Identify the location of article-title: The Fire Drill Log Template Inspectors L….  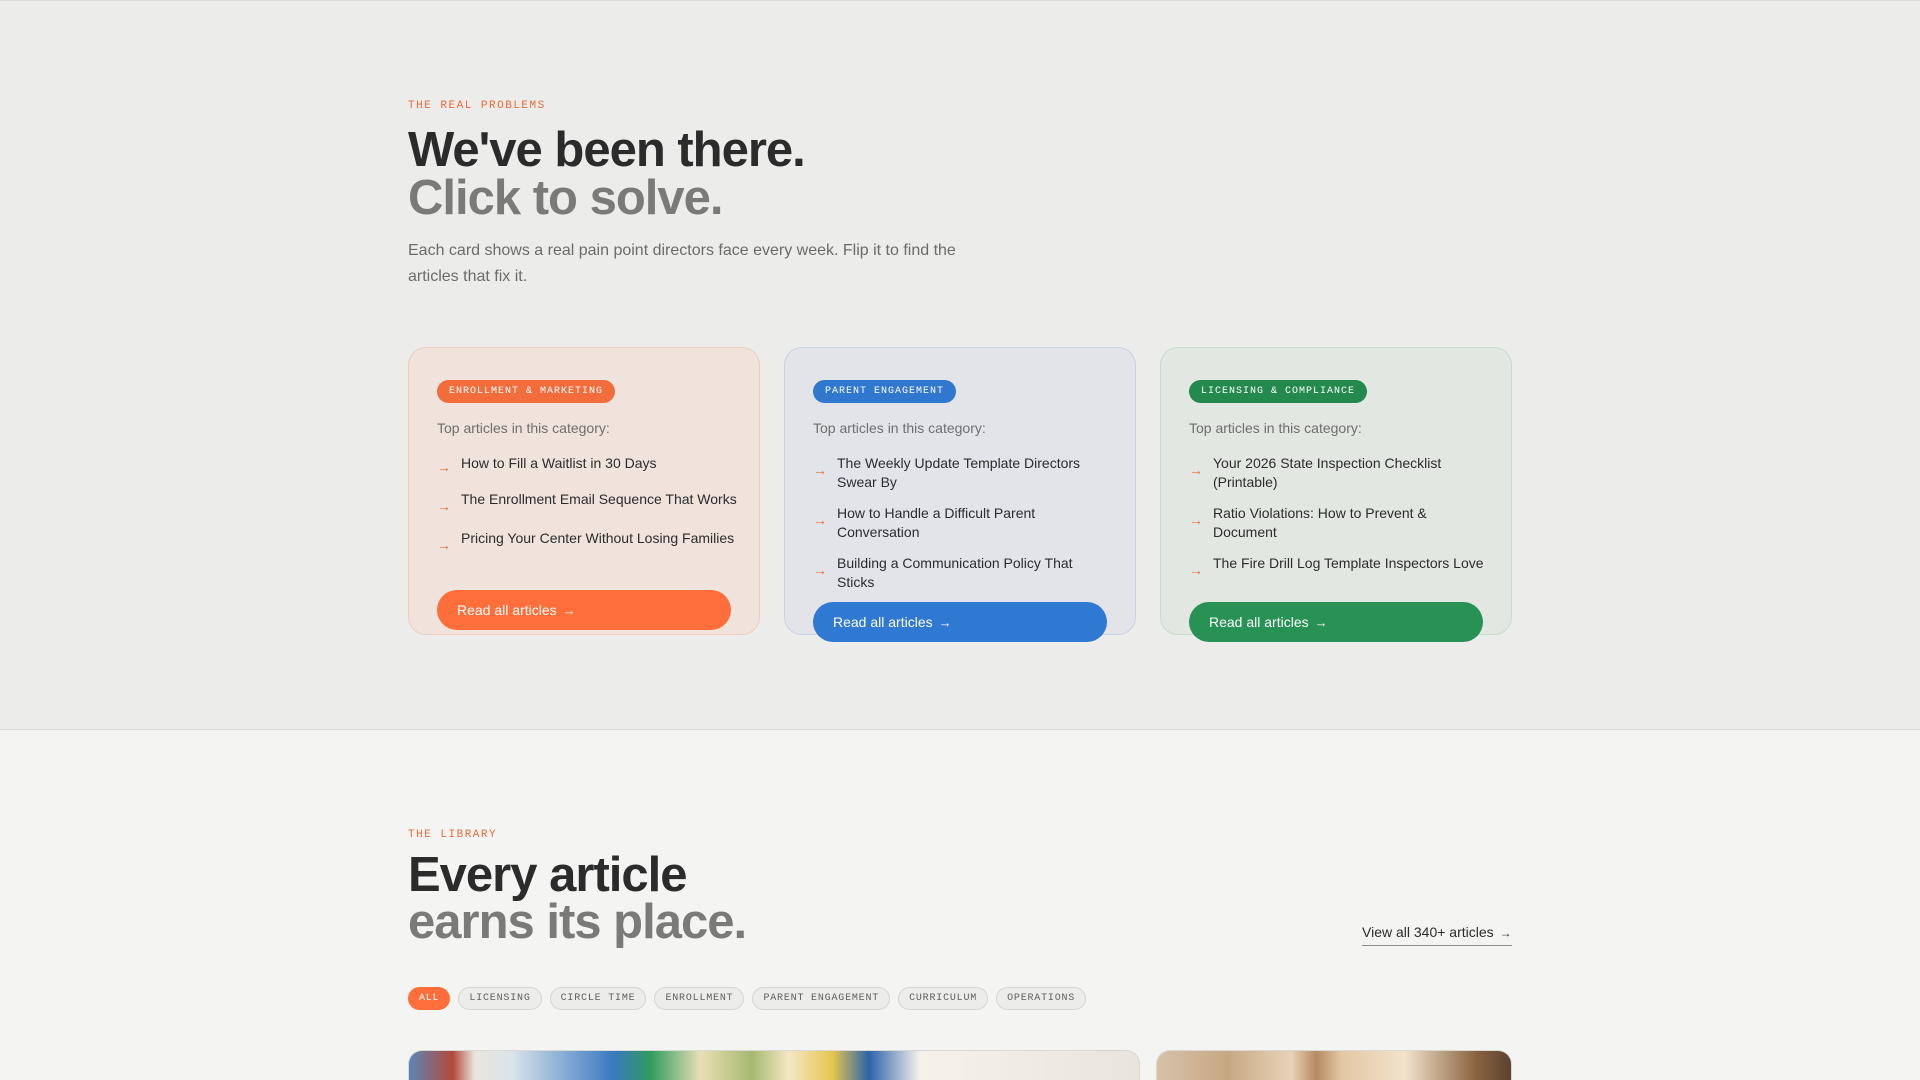
(1348, 563).